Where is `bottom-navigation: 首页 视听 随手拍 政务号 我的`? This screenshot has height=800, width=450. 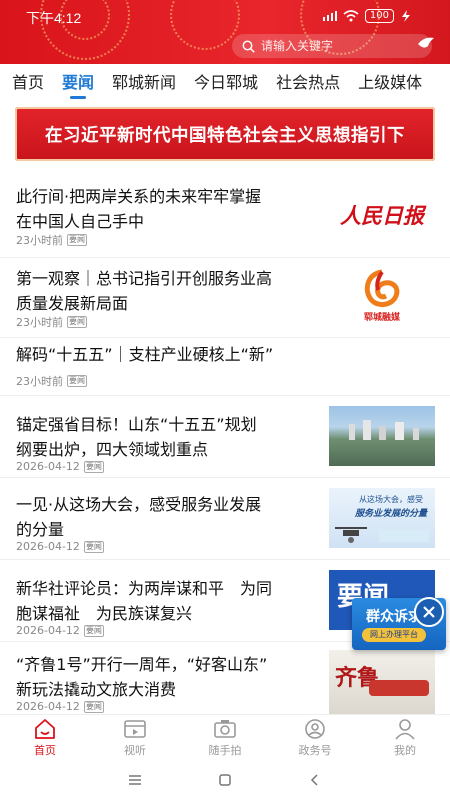
bottom-navigation: 首页 视听 随手拍 政务号 我的 is located at coordinates (225, 737).